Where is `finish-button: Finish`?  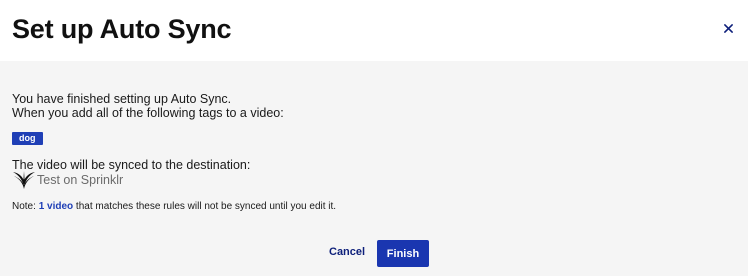 finish-button: Finish is located at coordinates (403, 253).